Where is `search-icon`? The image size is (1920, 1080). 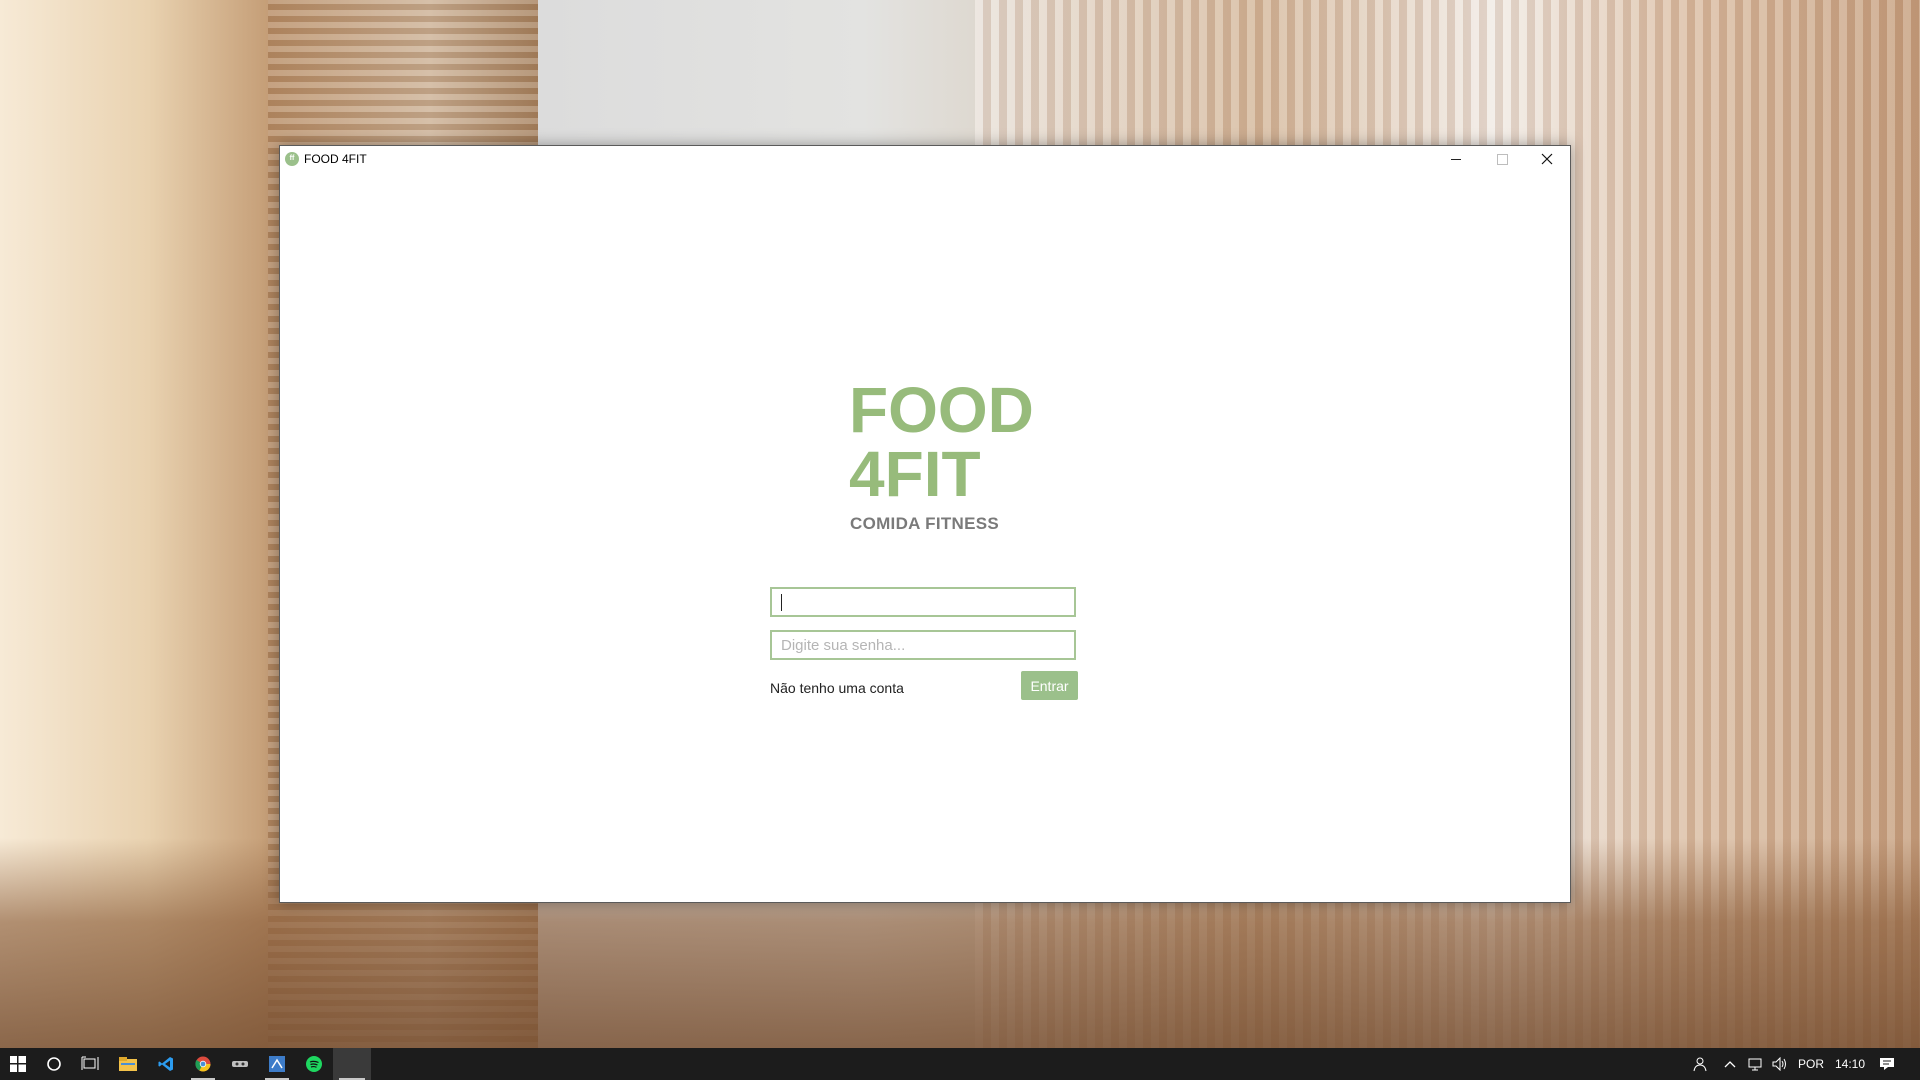 search-icon is located at coordinates (54, 1064).